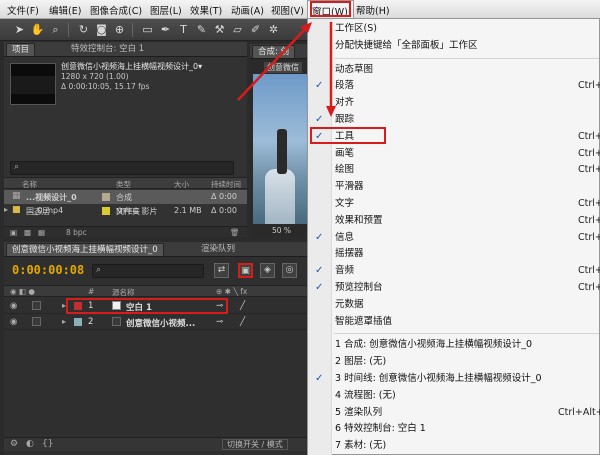  I want to click on column-number: #, so click(91, 291).